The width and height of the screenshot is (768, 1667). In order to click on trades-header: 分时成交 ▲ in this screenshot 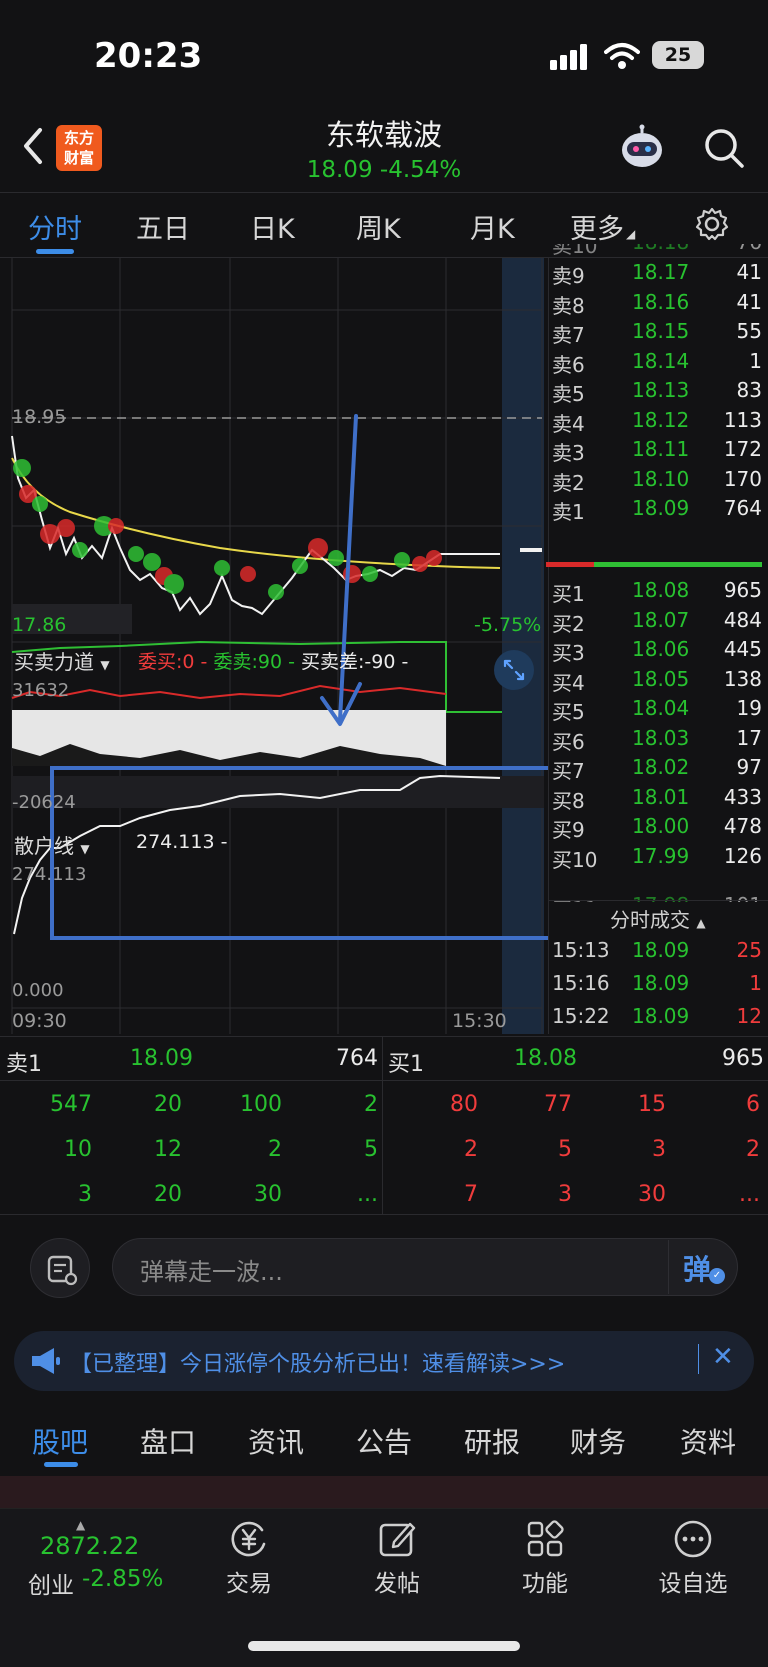, I will do `click(658, 918)`.